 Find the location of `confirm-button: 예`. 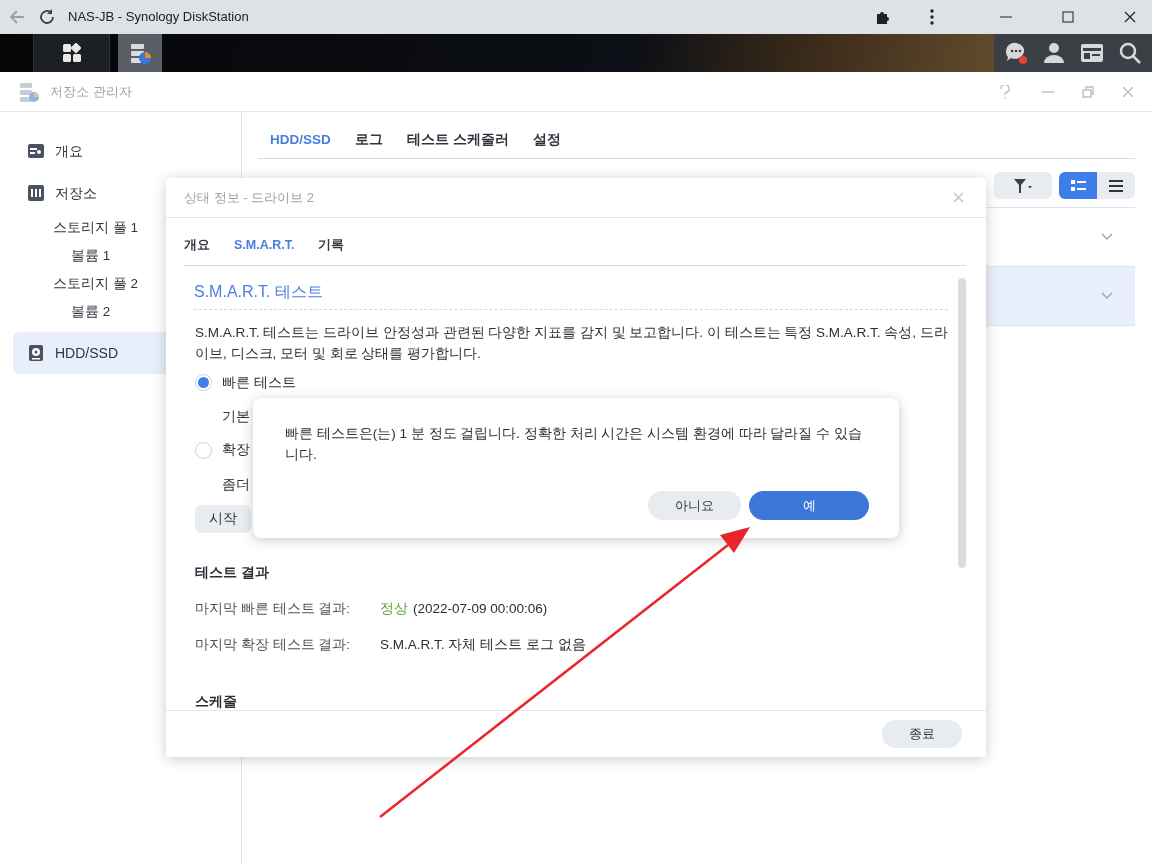

confirm-button: 예 is located at coordinates (809, 505).